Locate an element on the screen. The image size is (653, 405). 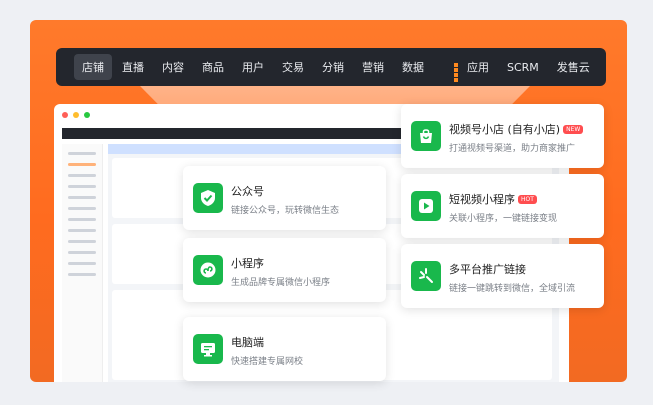
new-badge: NEW is located at coordinates (573, 129).